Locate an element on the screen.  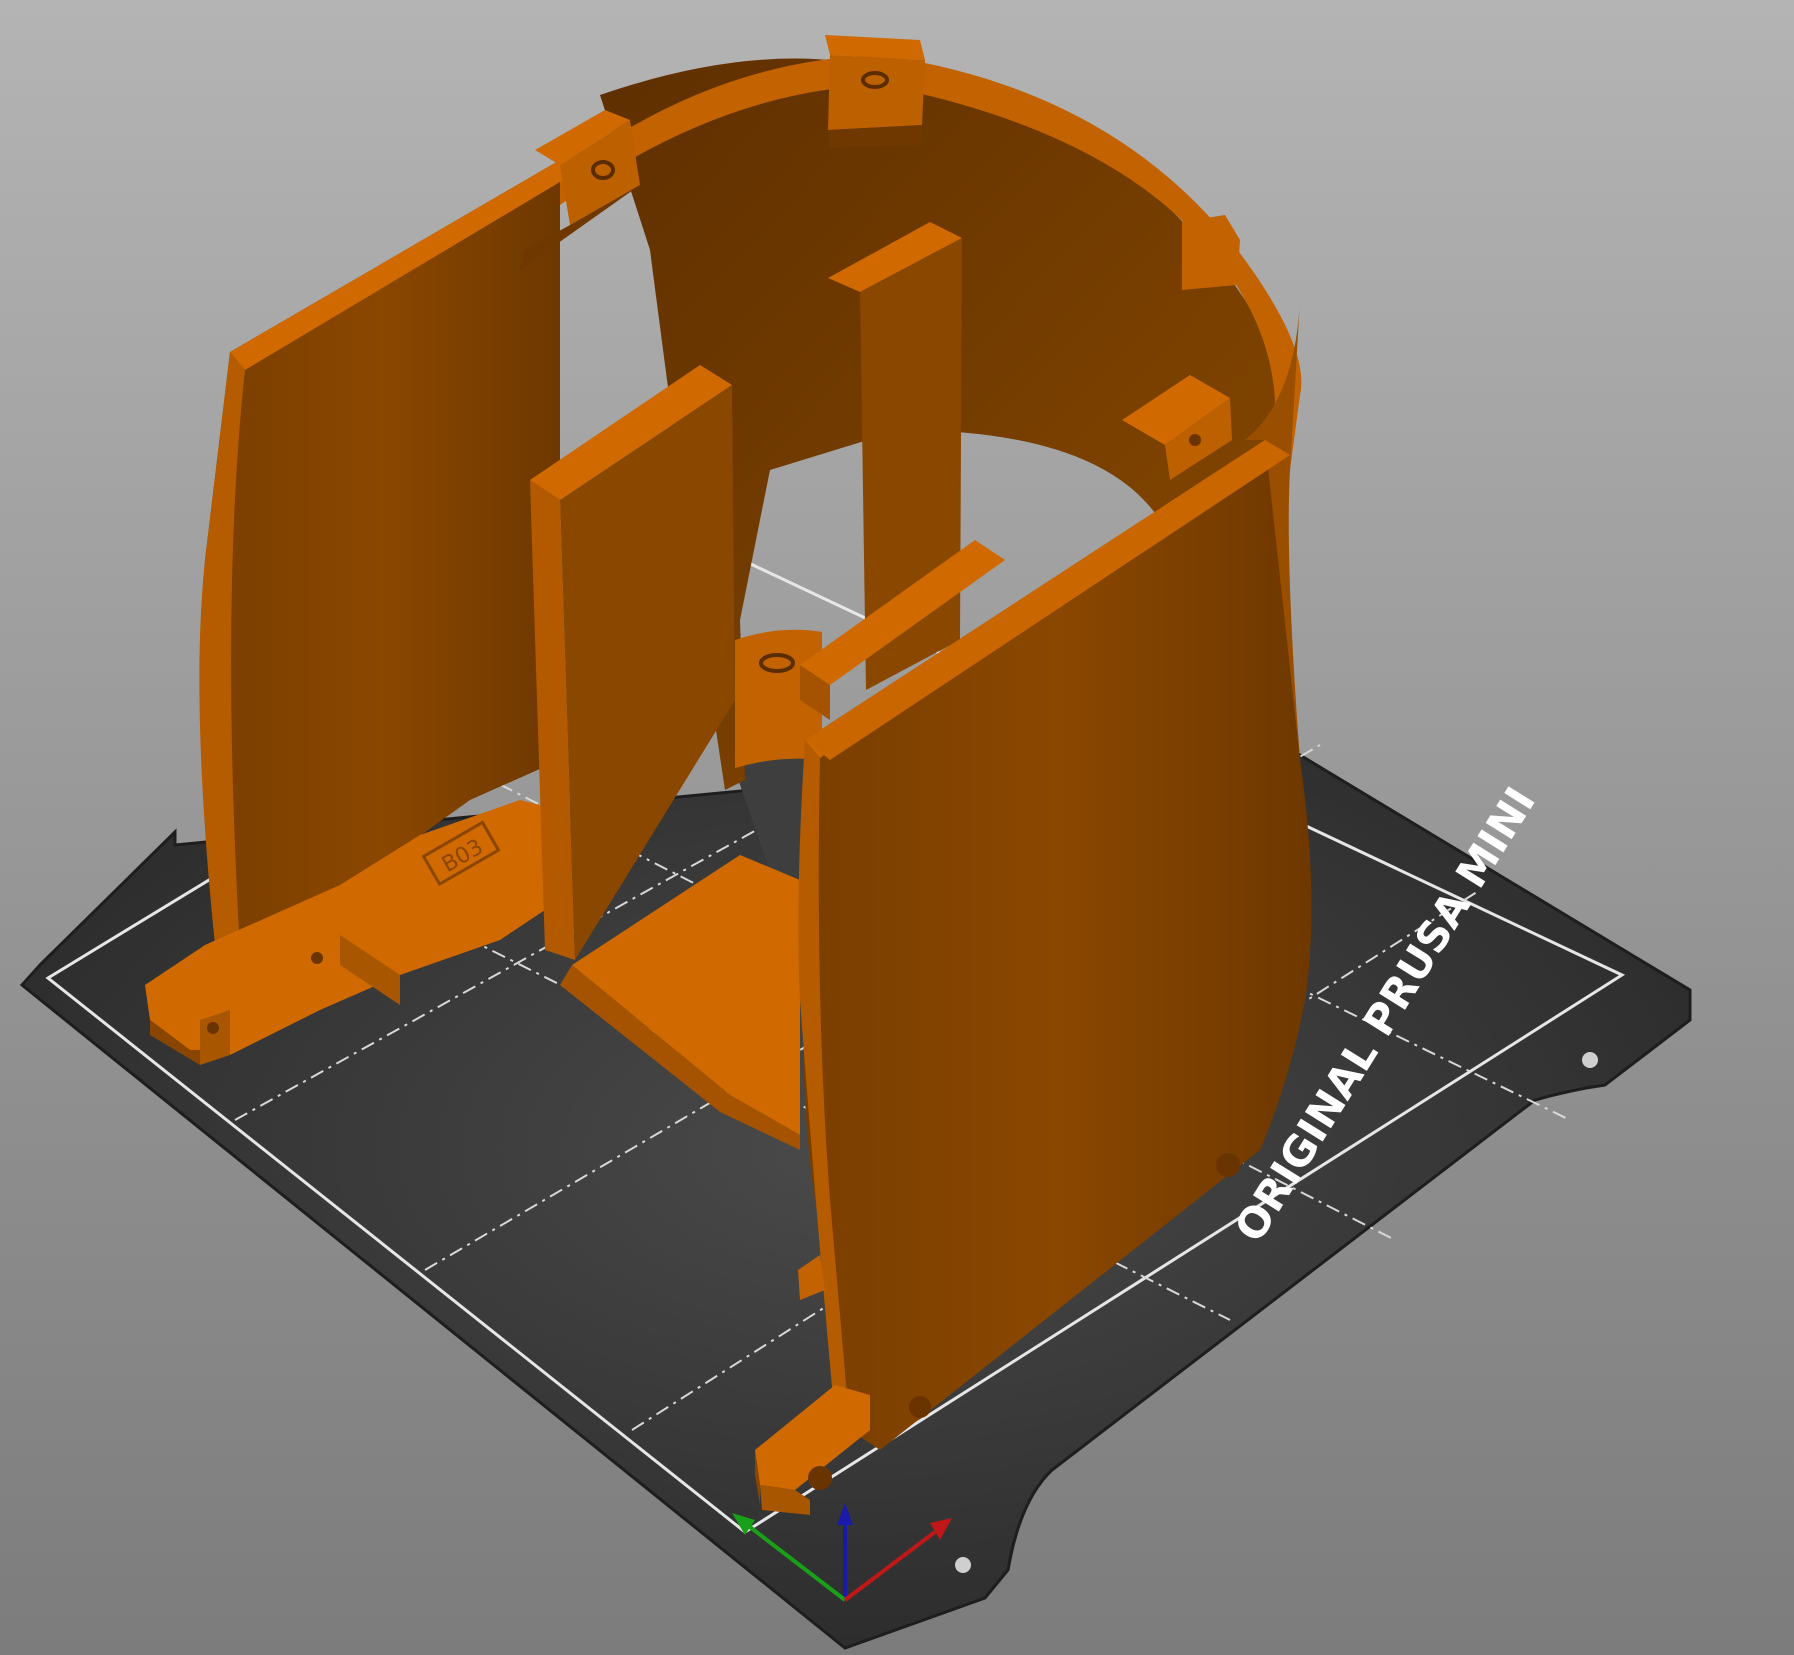
front-foot-hole is located at coordinates (820, 1478).